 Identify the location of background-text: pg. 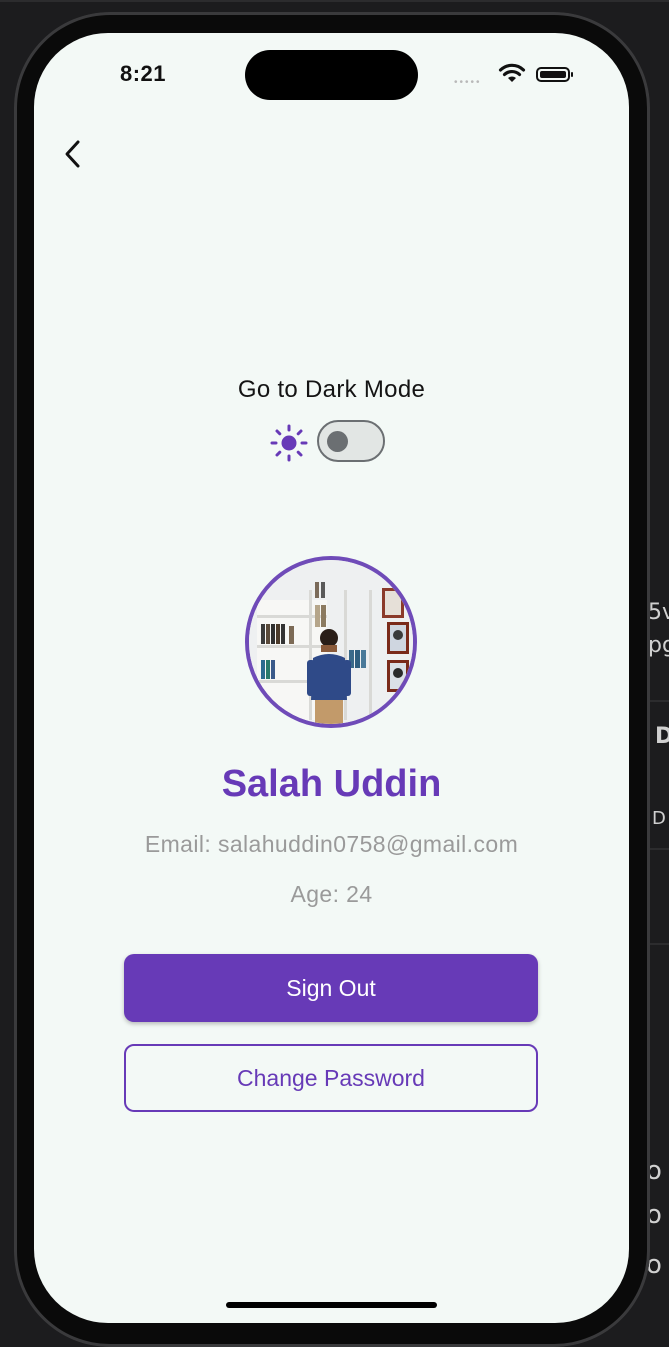
(658, 645).